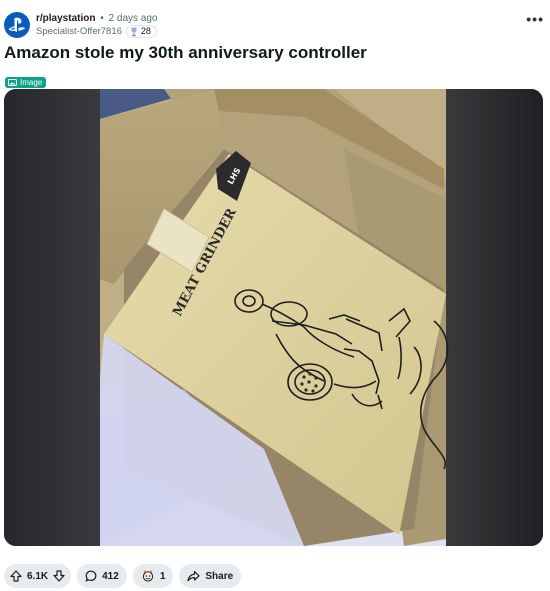  What do you see at coordinates (219, 576) in the screenshot?
I see `share-label: Share` at bounding box center [219, 576].